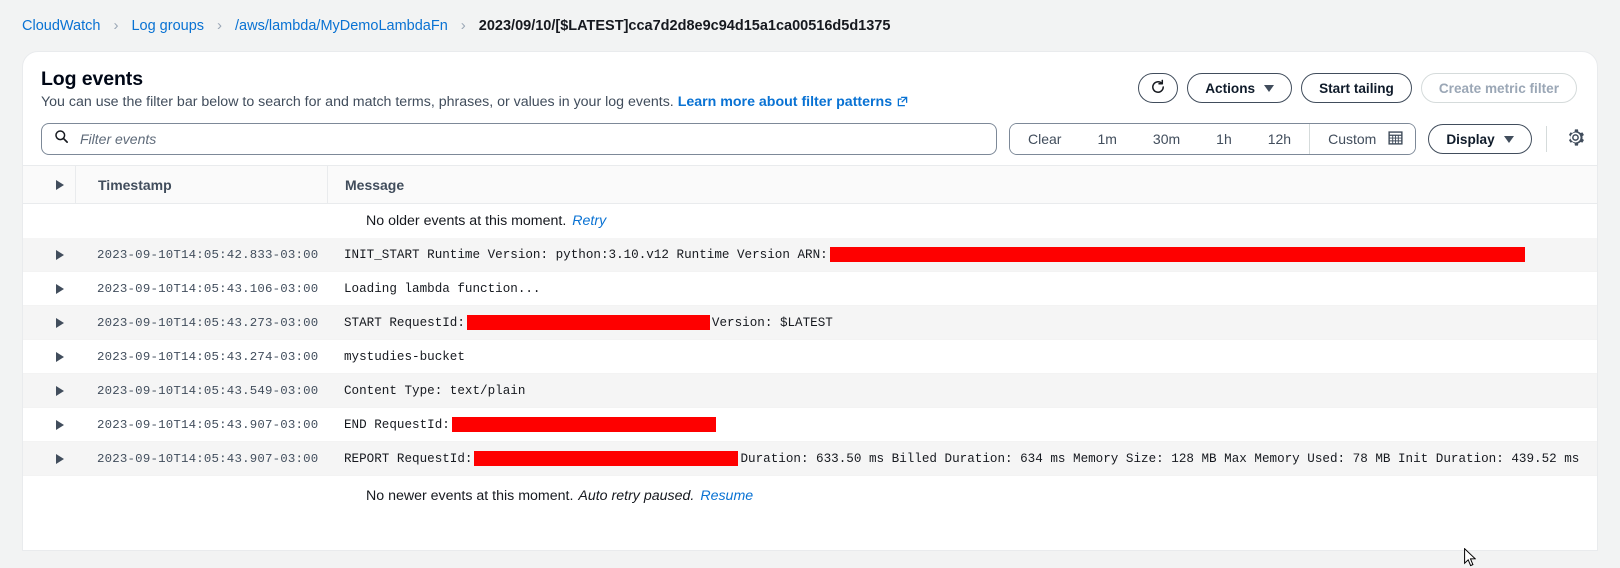 The height and width of the screenshot is (568, 1620). I want to click on breadcrumb-item-2: /aws/lambda/MyDemoLambdaFn, so click(341, 26).